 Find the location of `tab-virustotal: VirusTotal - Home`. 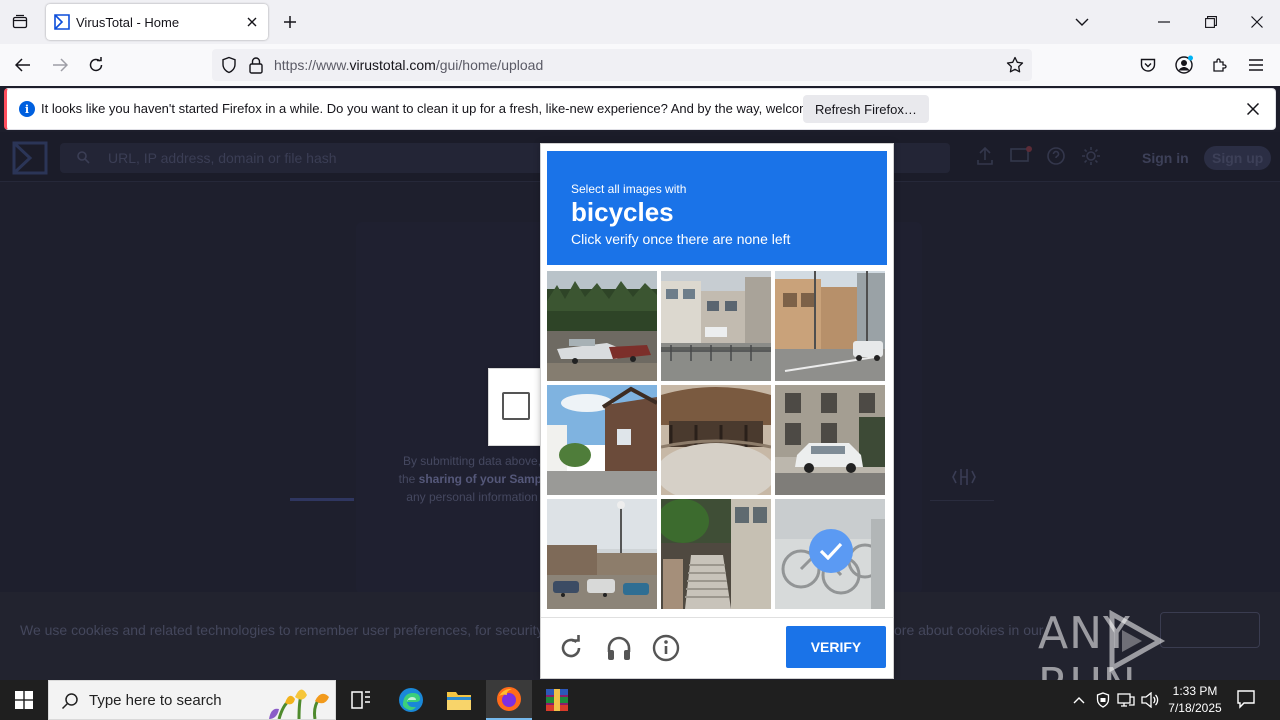

tab-virustotal: VirusTotal - Home is located at coordinates (157, 22).